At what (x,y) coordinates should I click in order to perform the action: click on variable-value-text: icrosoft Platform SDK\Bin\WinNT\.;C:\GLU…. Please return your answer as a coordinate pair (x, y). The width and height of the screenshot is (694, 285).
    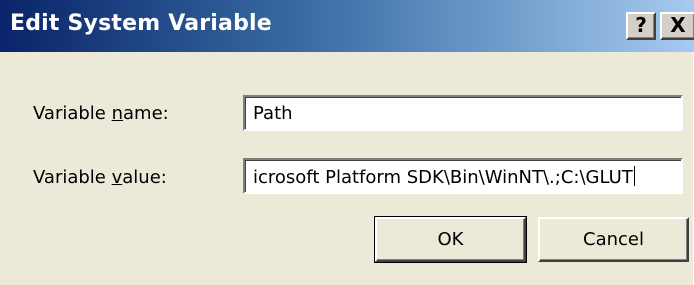
    Looking at the image, I should click on (444, 177).